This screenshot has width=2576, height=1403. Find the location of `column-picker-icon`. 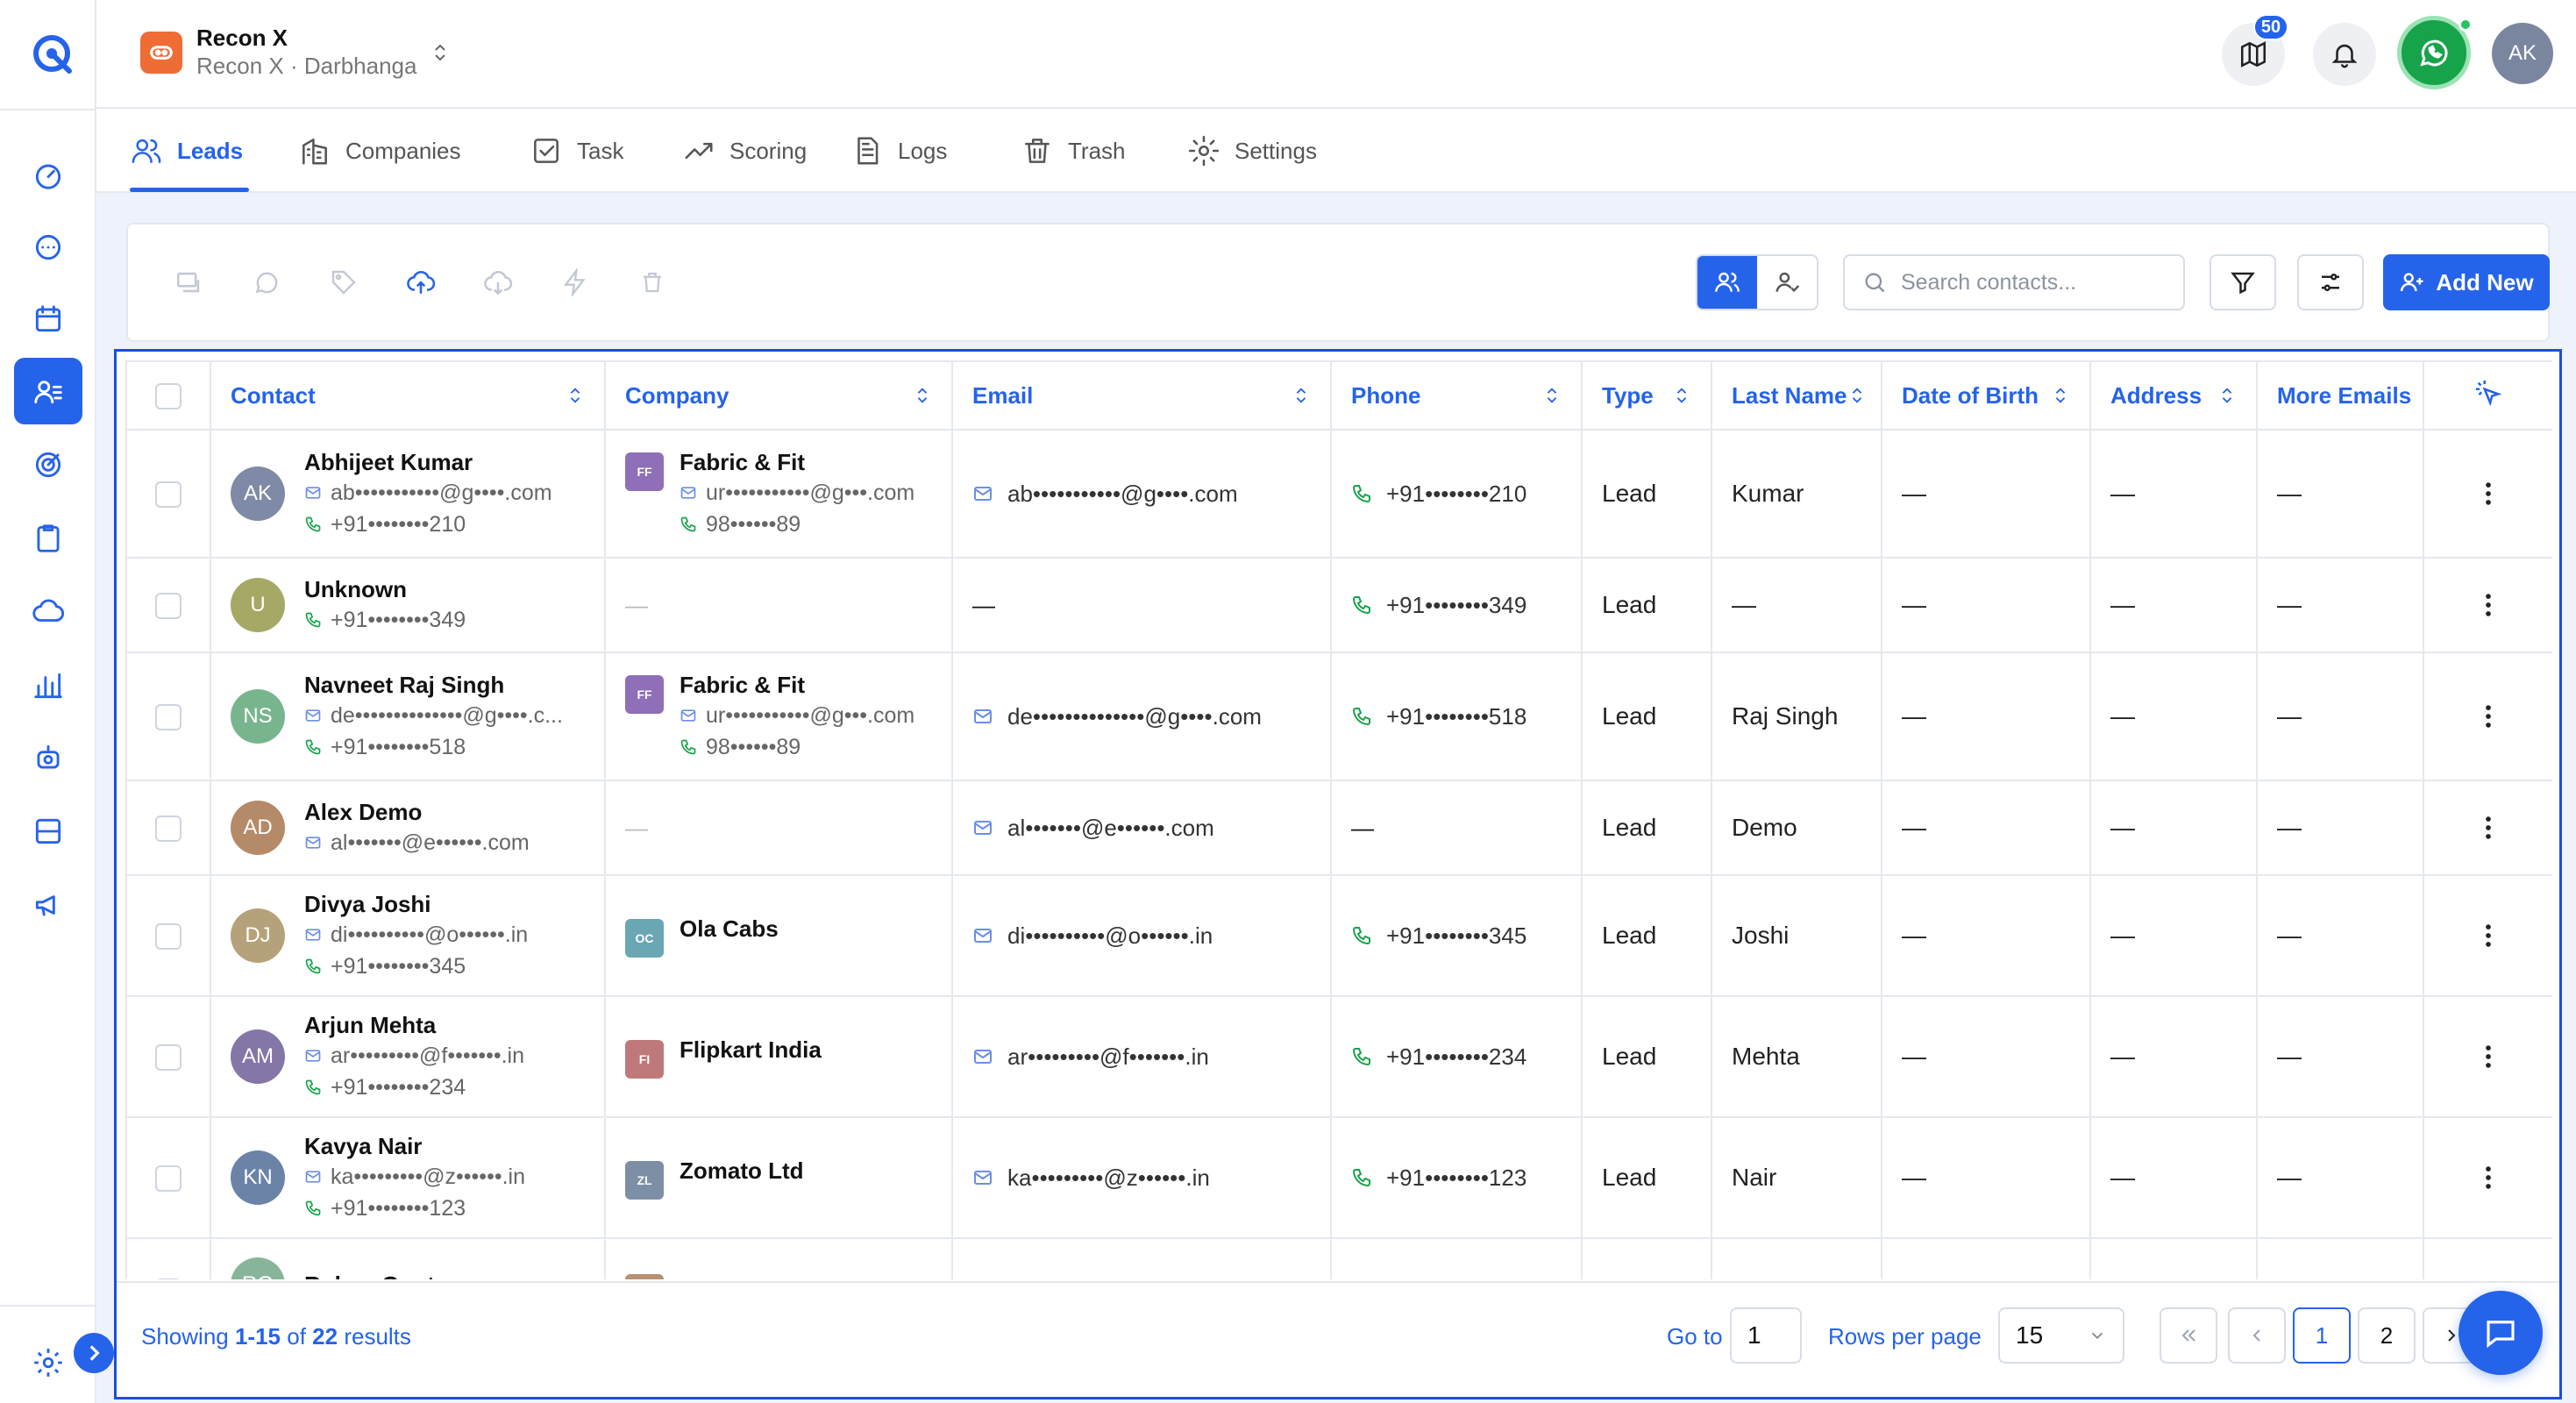

column-picker-icon is located at coordinates (2488, 393).